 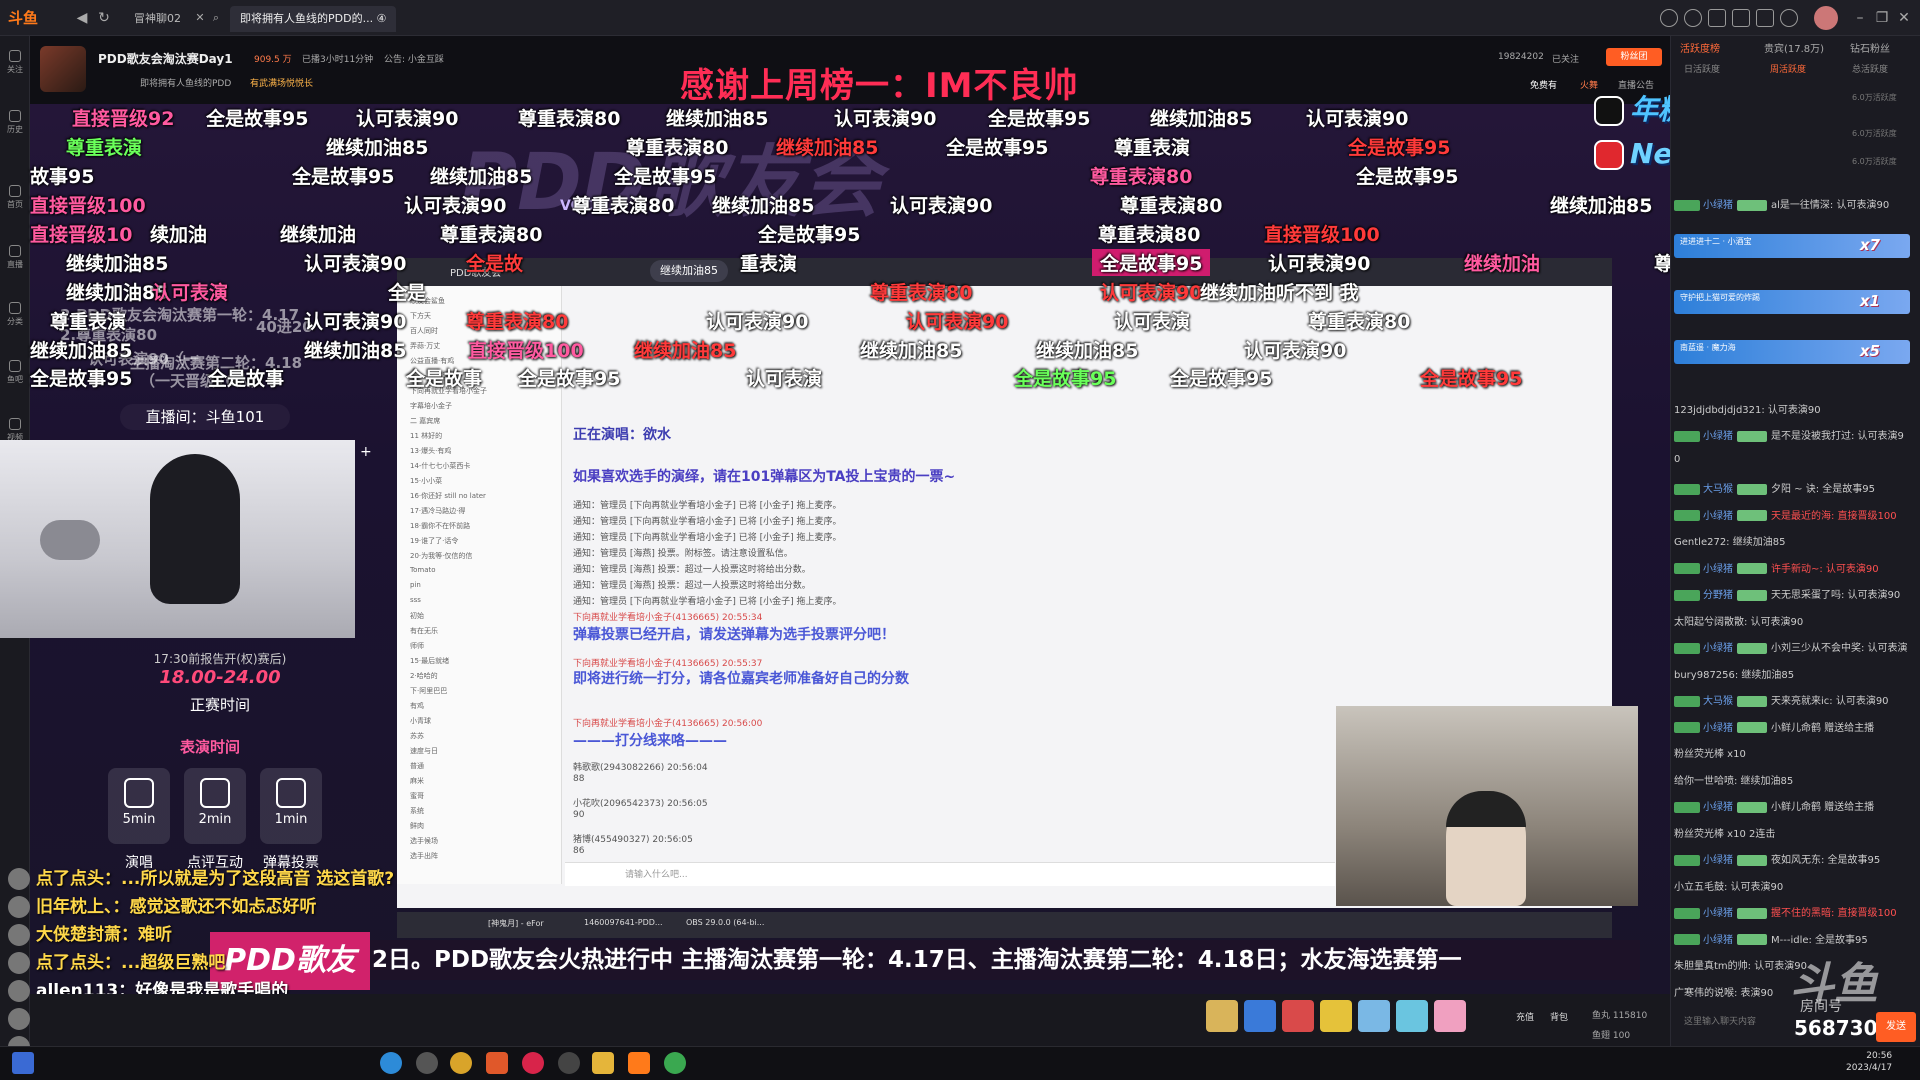 What do you see at coordinates (424, 840) in the screenshot?
I see `channel-tree-item: 选手候场` at bounding box center [424, 840].